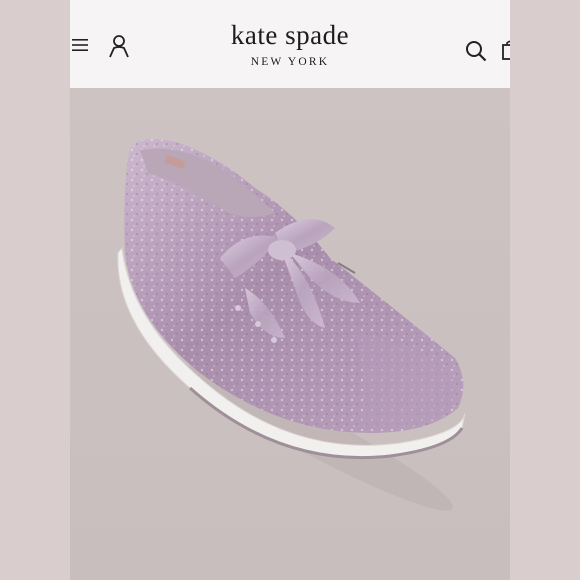 The height and width of the screenshot is (580, 580). What do you see at coordinates (290, 62) in the screenshot?
I see `brand-location: NEW YORK` at bounding box center [290, 62].